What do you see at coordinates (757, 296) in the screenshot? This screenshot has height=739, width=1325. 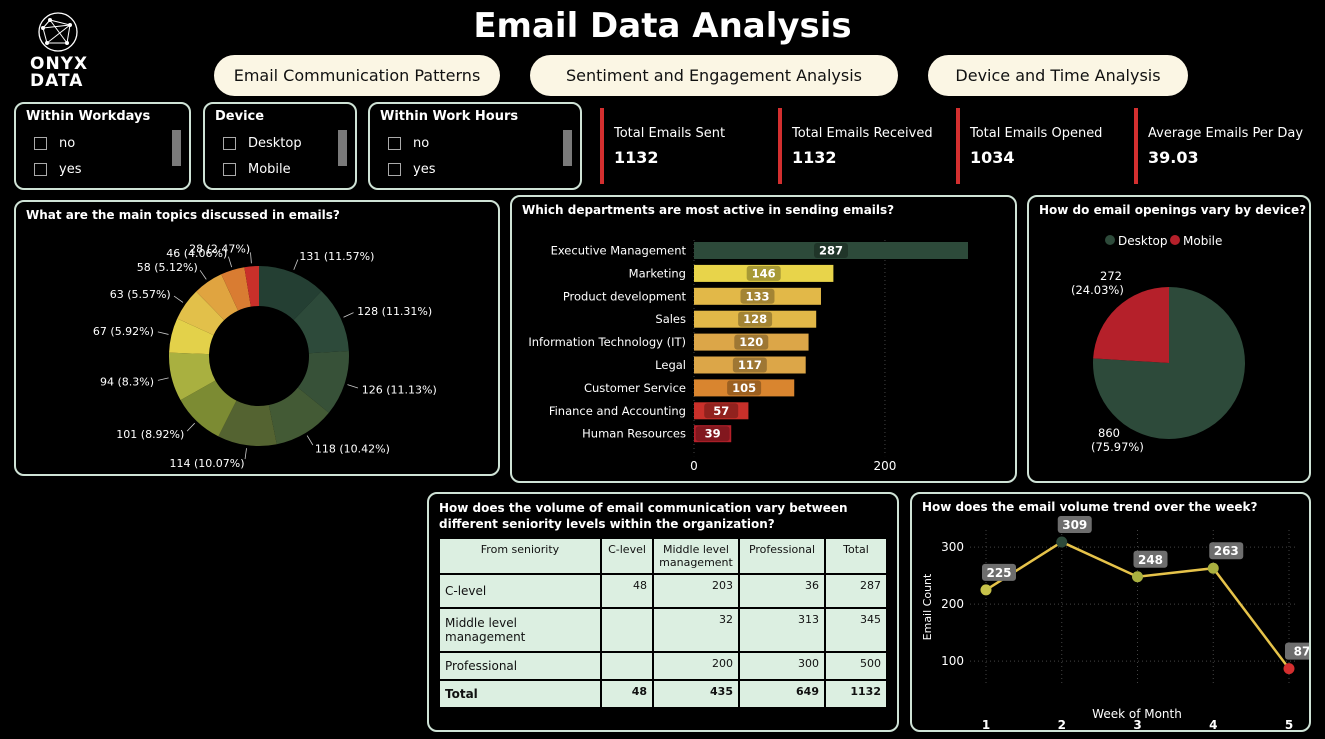 I see `data-label: 133` at bounding box center [757, 296].